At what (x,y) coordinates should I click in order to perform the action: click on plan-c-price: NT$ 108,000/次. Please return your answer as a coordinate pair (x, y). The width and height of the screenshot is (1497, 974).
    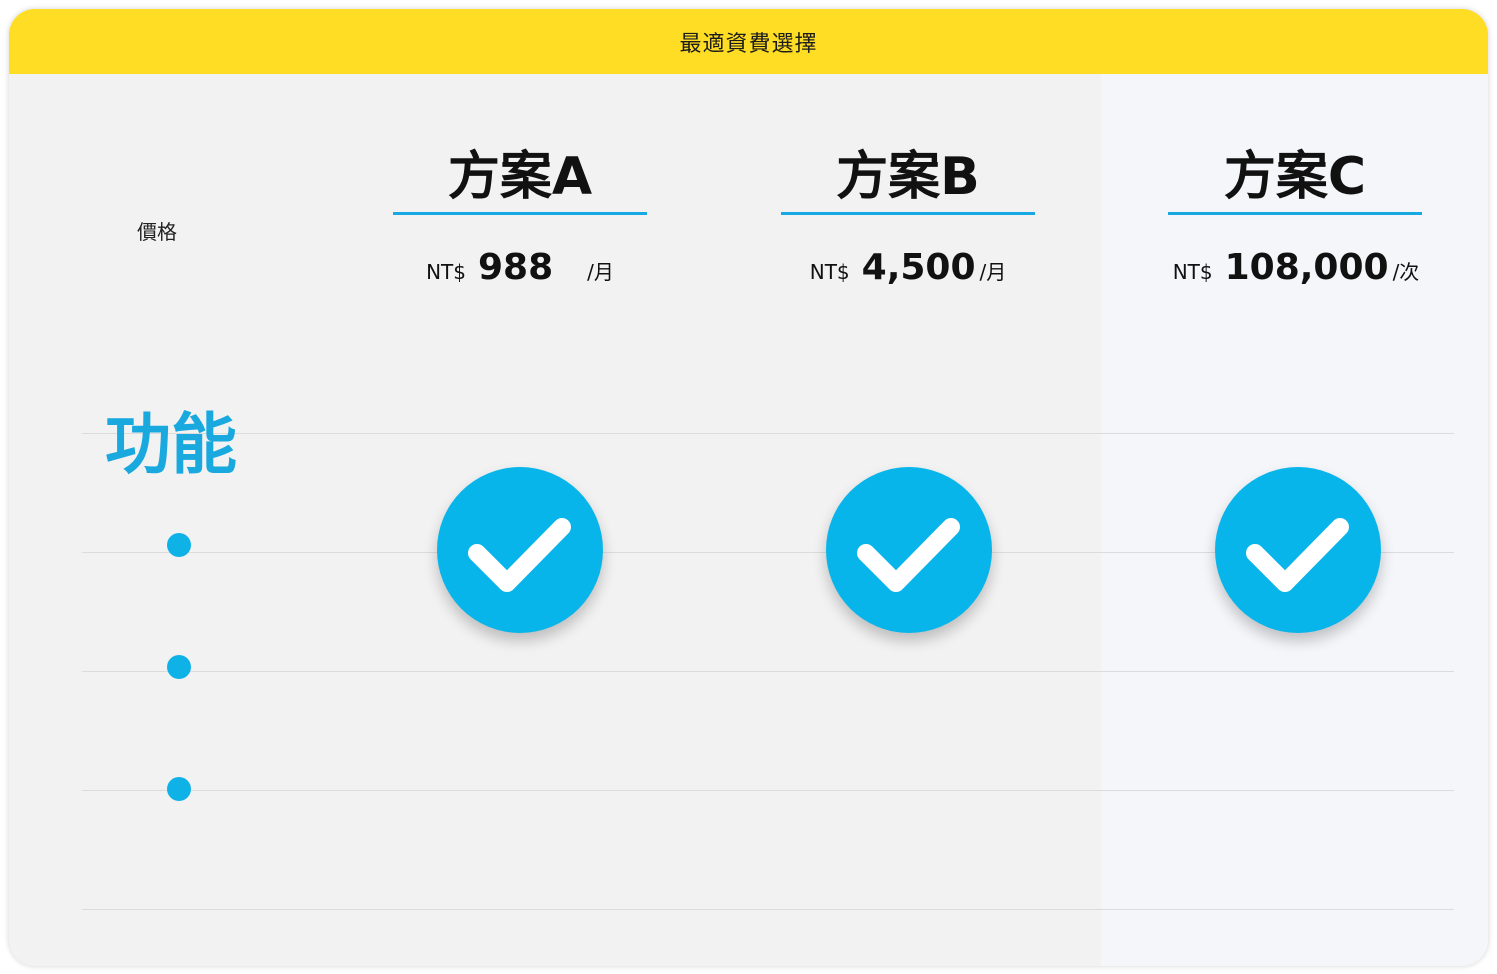
    Looking at the image, I should click on (1296, 267).